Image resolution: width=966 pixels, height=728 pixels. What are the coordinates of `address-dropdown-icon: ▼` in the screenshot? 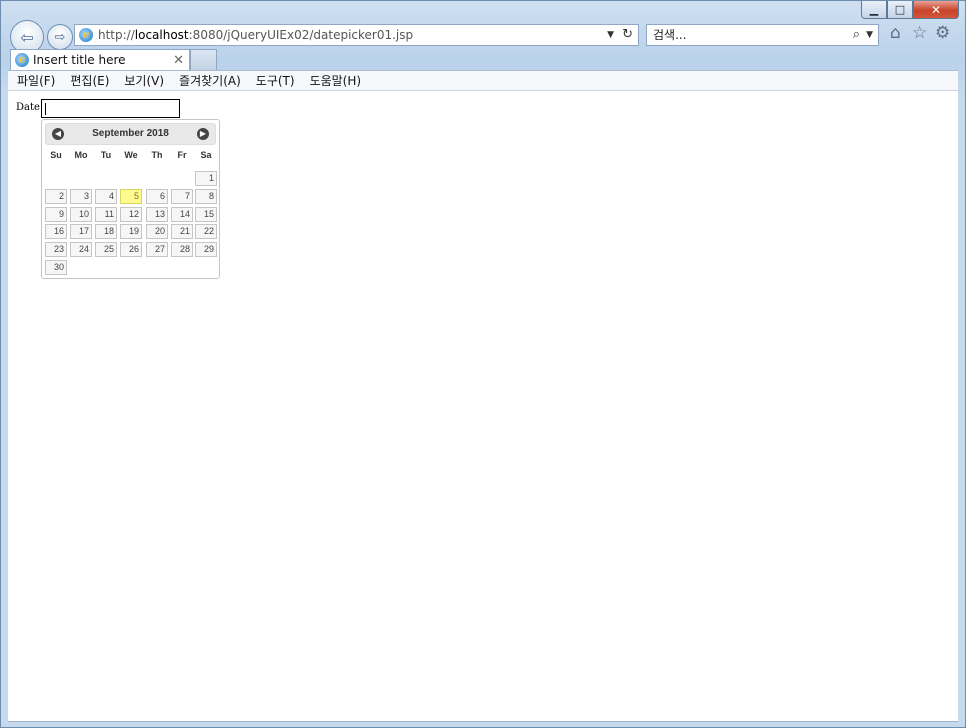 It's located at (610, 35).